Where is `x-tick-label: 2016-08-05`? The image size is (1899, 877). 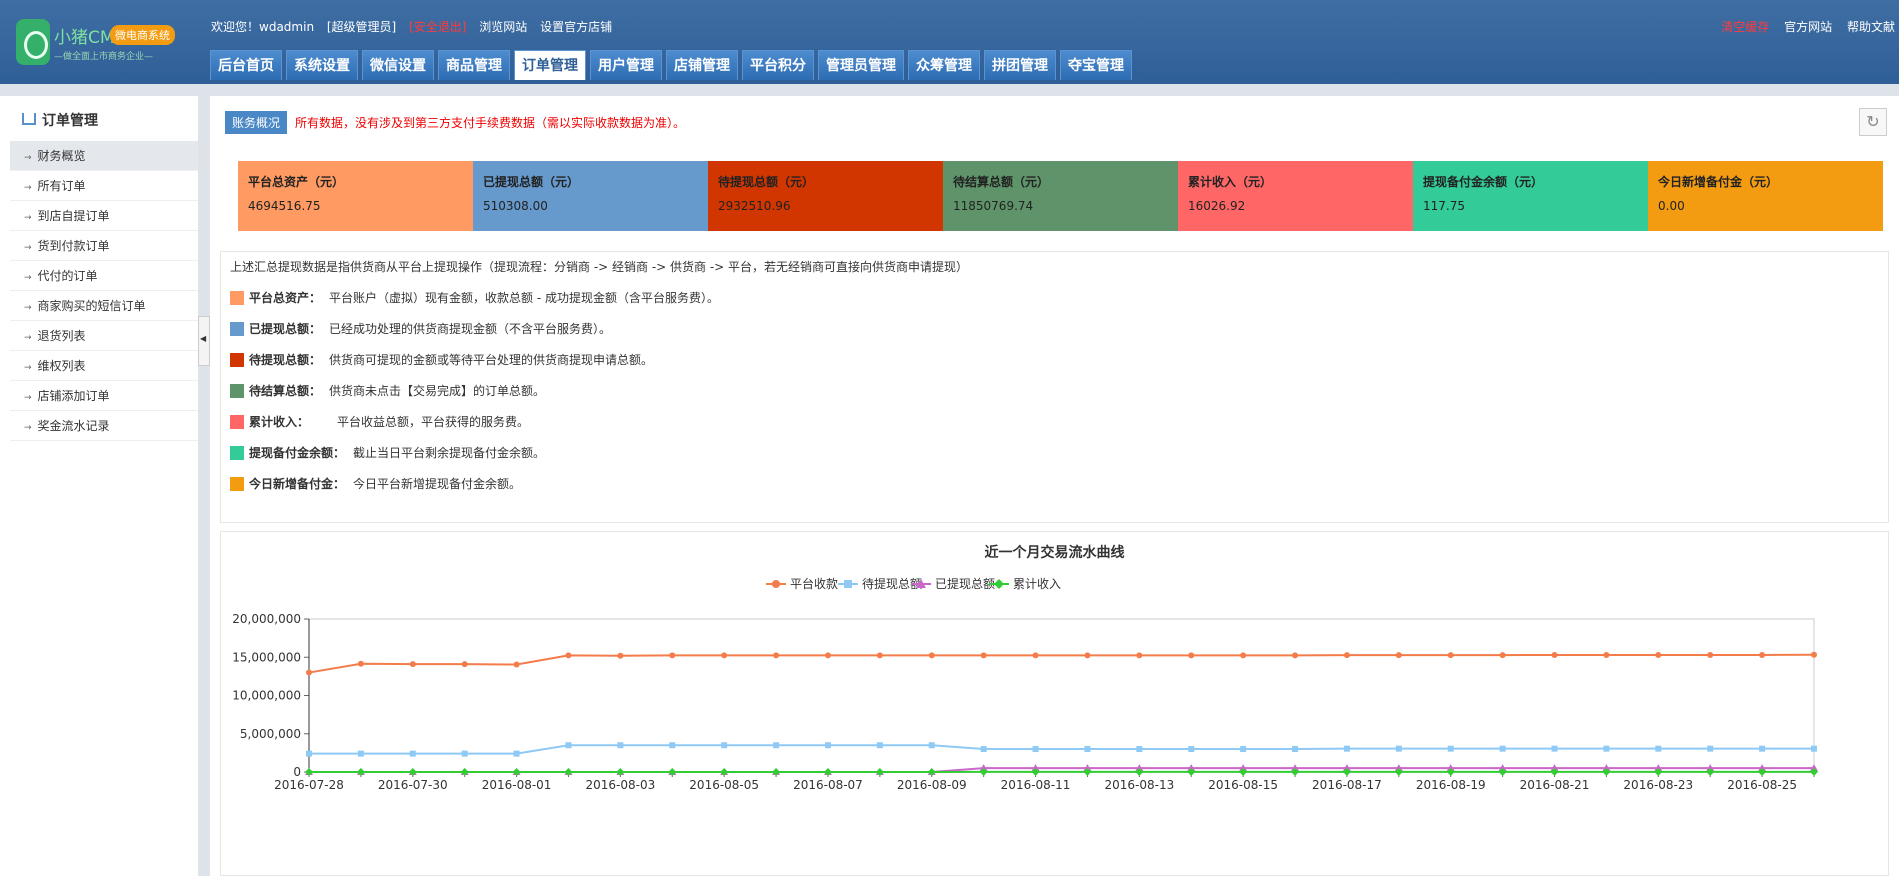
x-tick-label: 2016-08-05 is located at coordinates (724, 785).